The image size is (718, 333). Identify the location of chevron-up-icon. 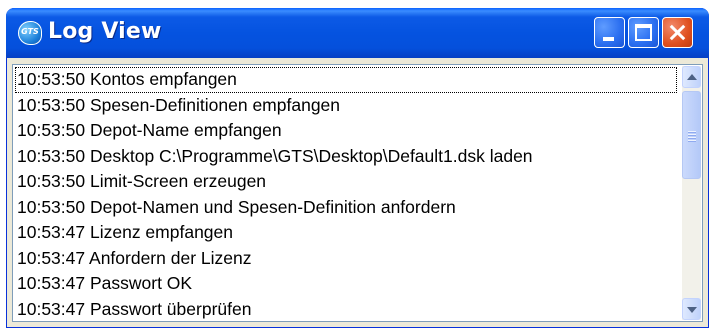
(692, 77).